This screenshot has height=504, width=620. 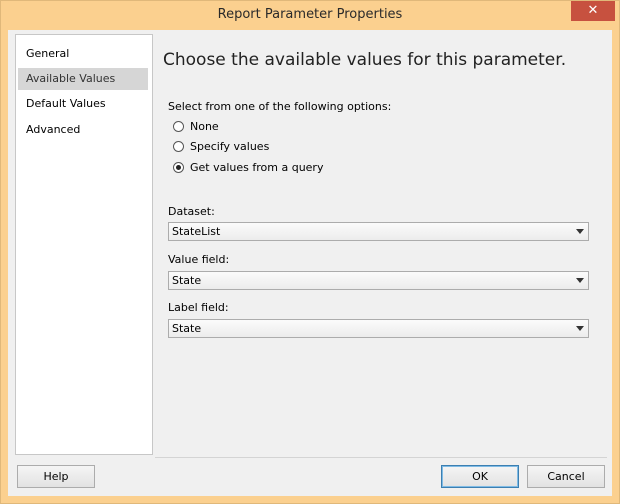 I want to click on nav-item-advanced: Advanced, so click(x=83, y=130).